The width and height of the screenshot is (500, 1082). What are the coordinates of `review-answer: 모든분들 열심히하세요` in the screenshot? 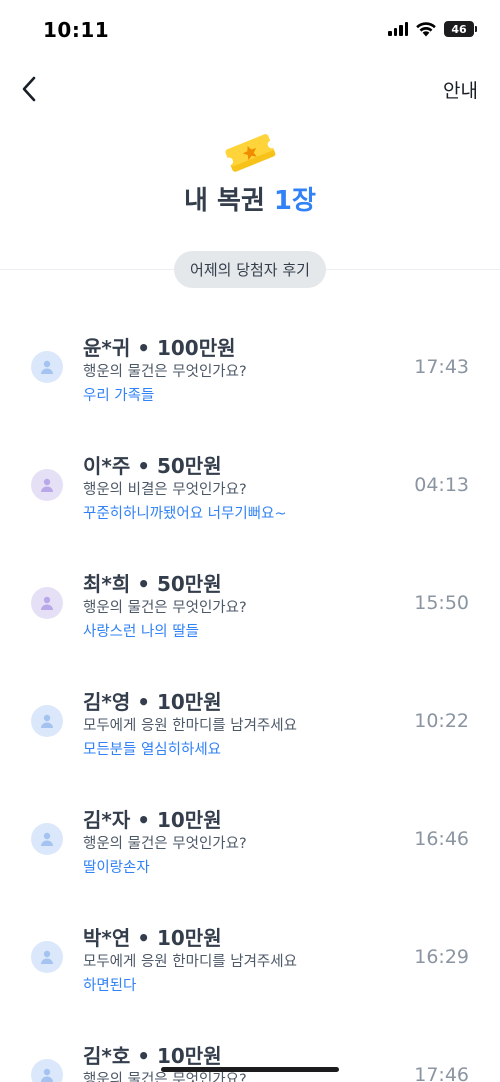 It's located at (152, 750).